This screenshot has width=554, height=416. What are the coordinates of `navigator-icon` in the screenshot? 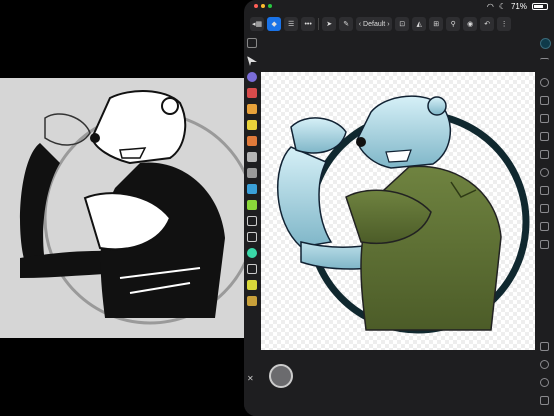 It's located at (544, 172).